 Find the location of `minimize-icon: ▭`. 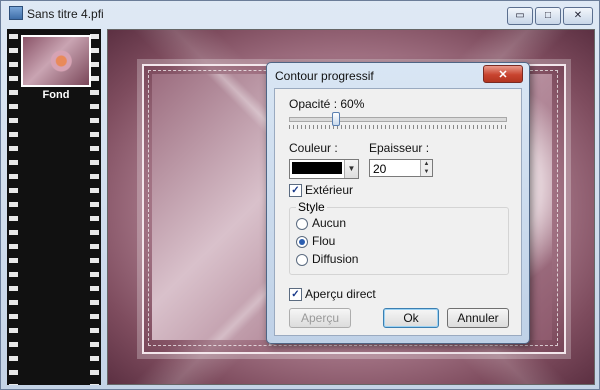

minimize-icon: ▭ is located at coordinates (520, 15).